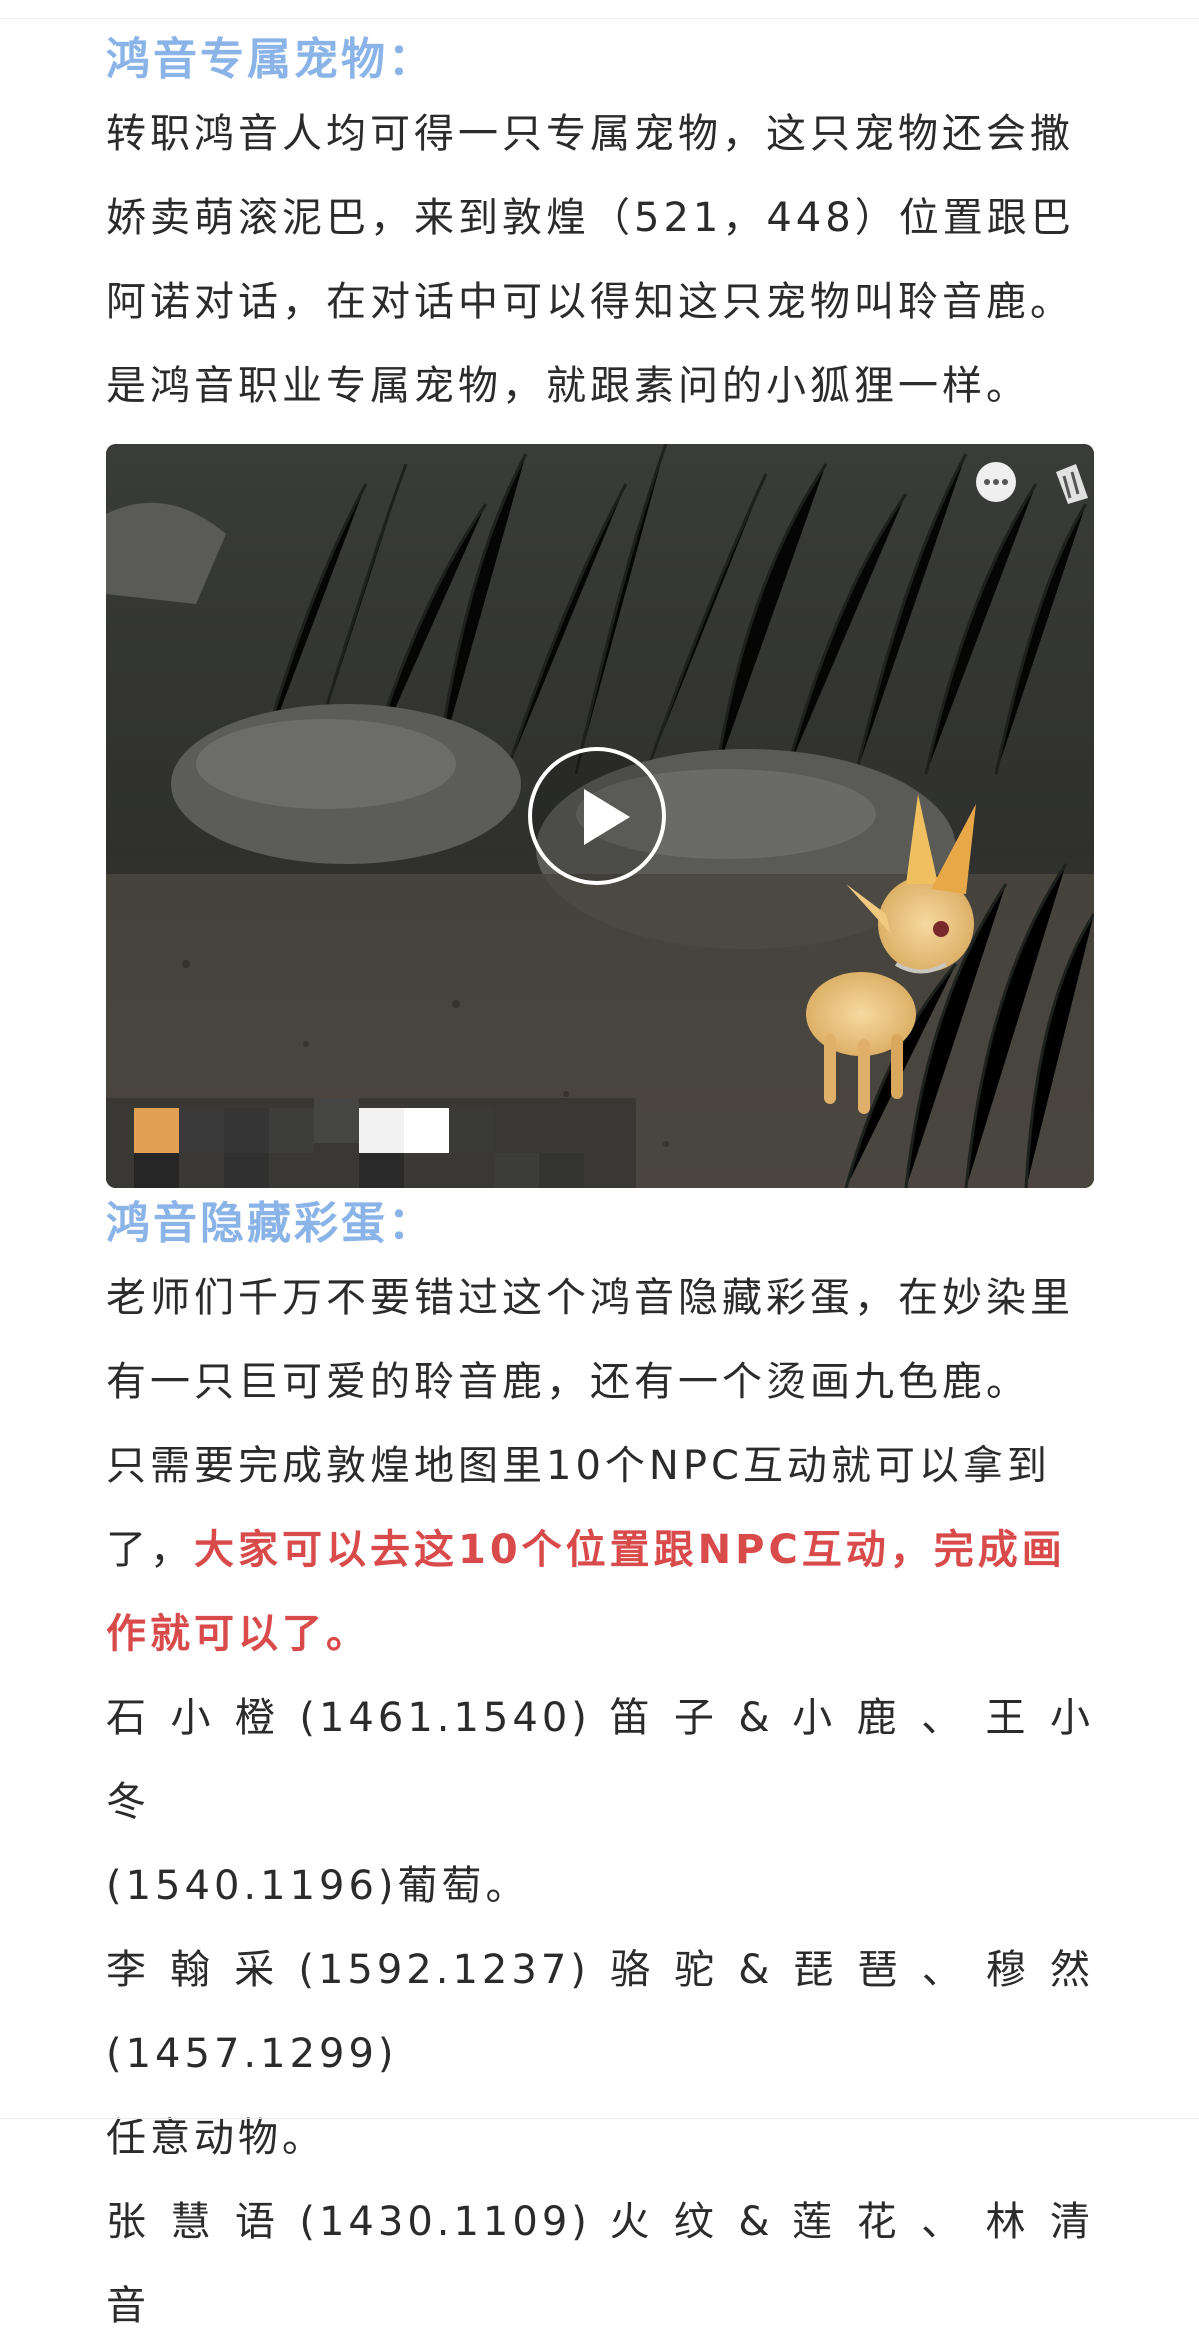 This screenshot has height=2348, width=1199. I want to click on bottom-divider, so click(599, 2118).